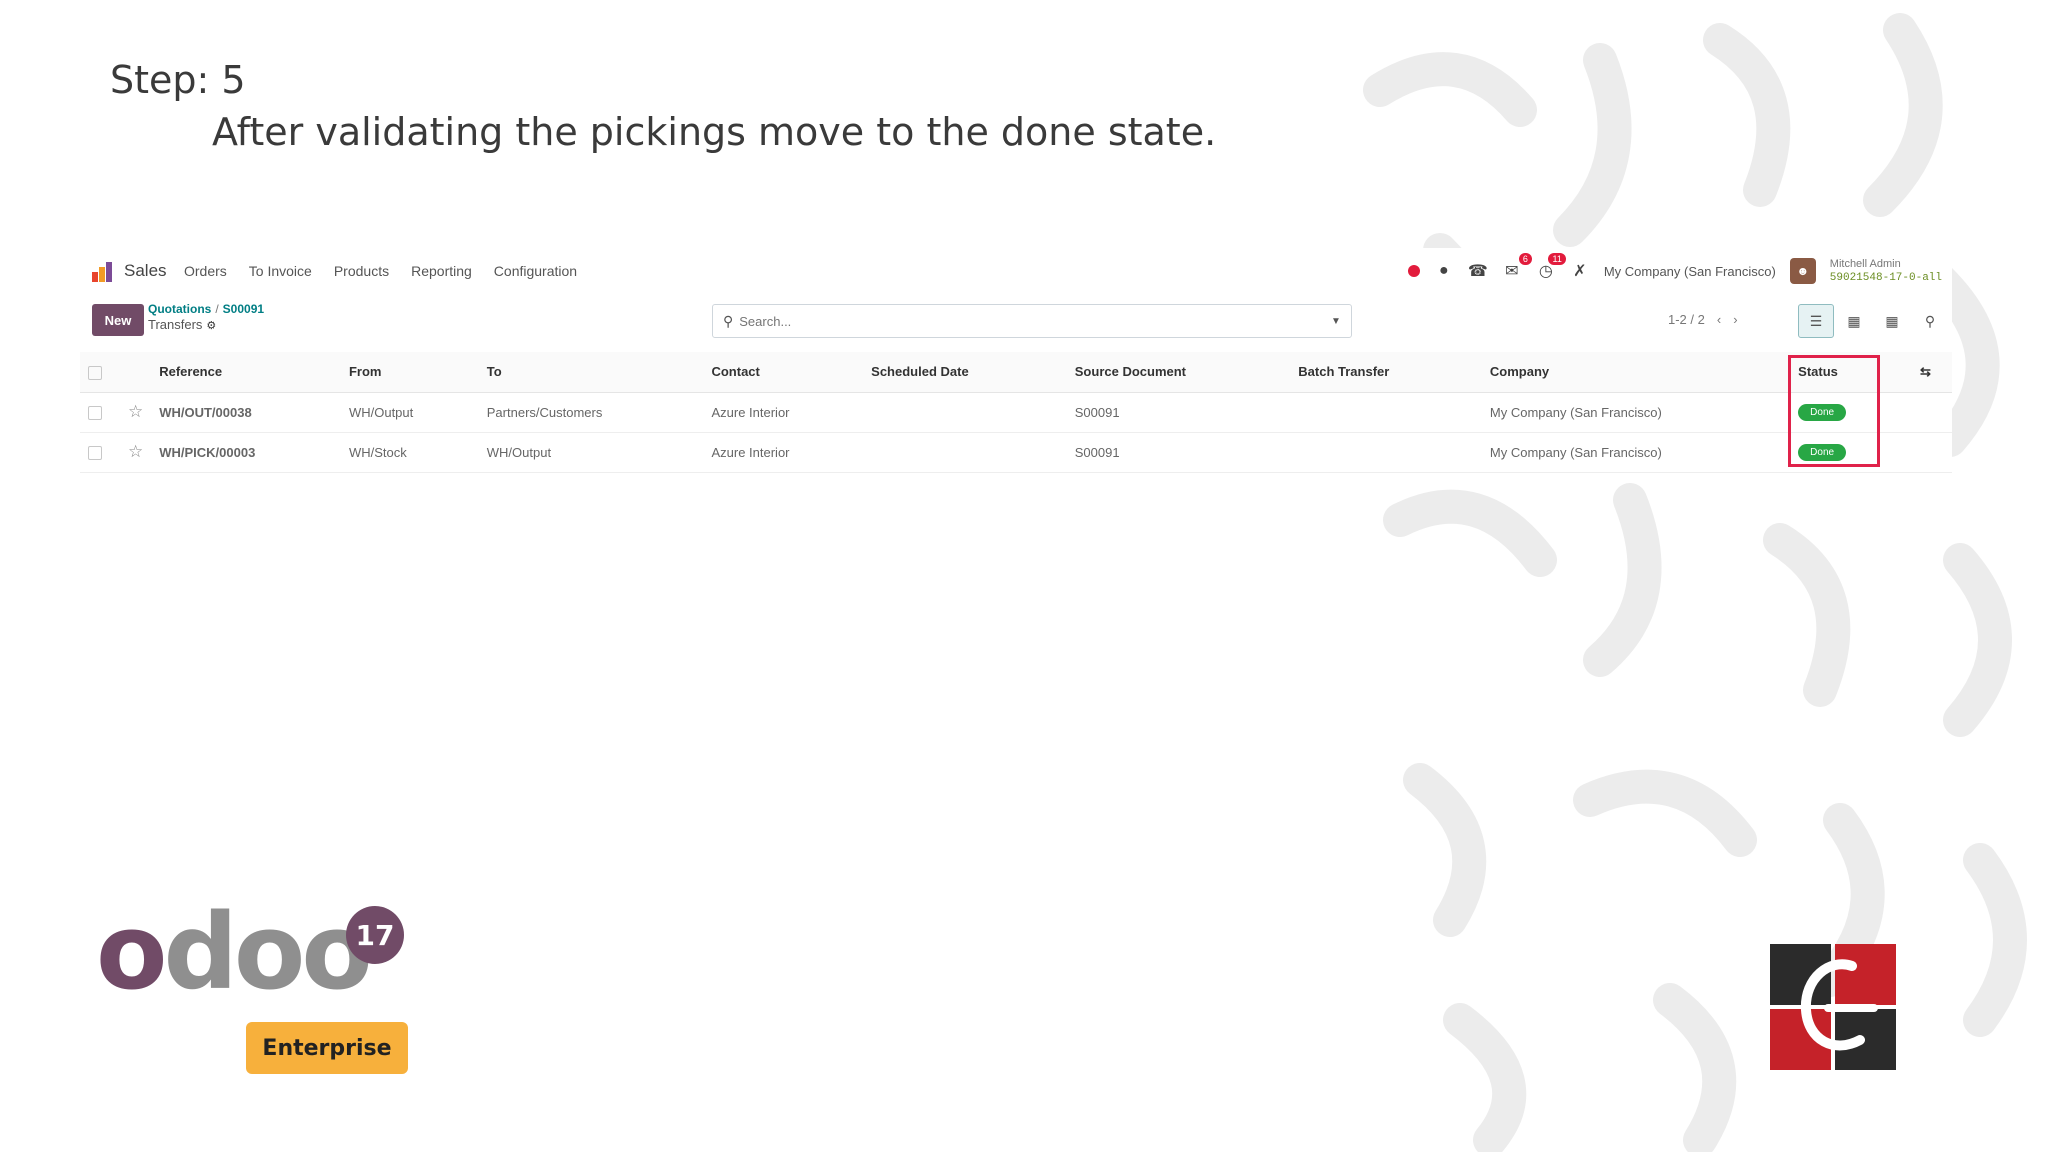 The image size is (2048, 1152). Describe the element at coordinates (1735, 319) in the screenshot. I see `pager-next-icon: ›` at that location.